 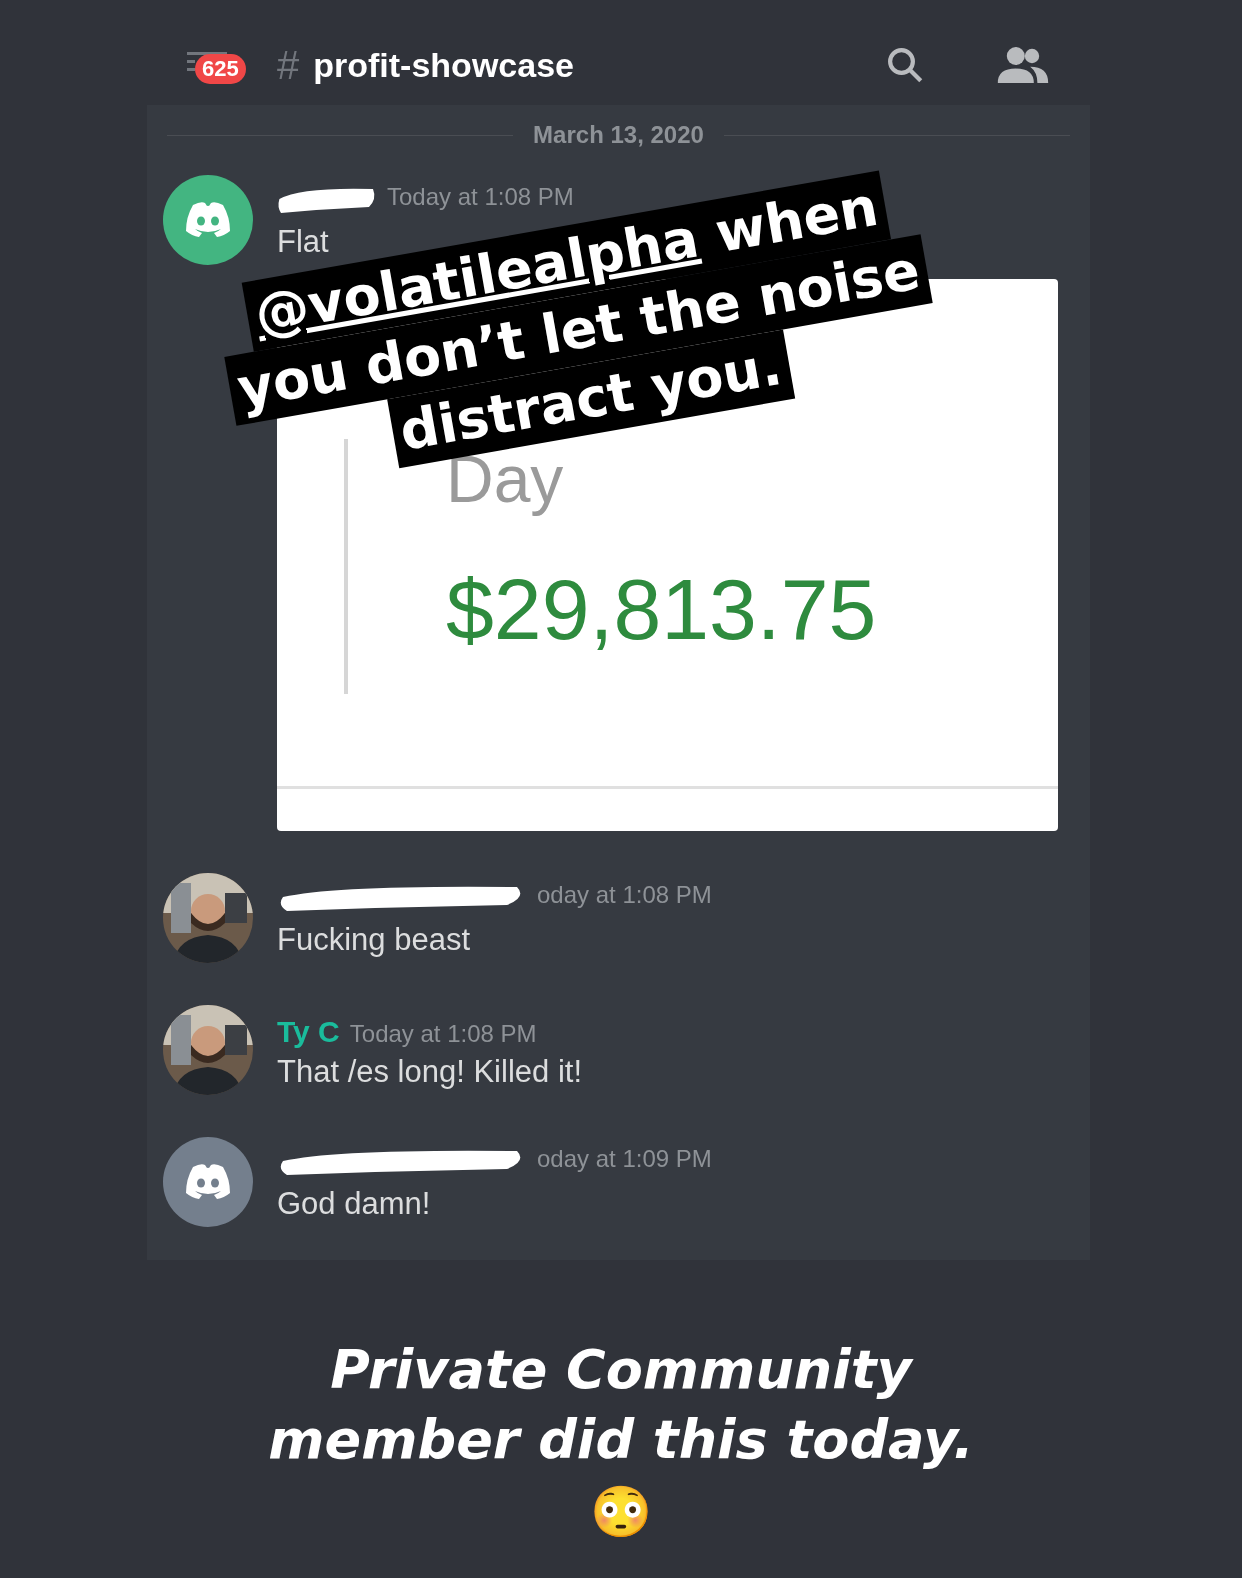 I want to click on flushed-emoji: 😳, so click(x=621, y=1512).